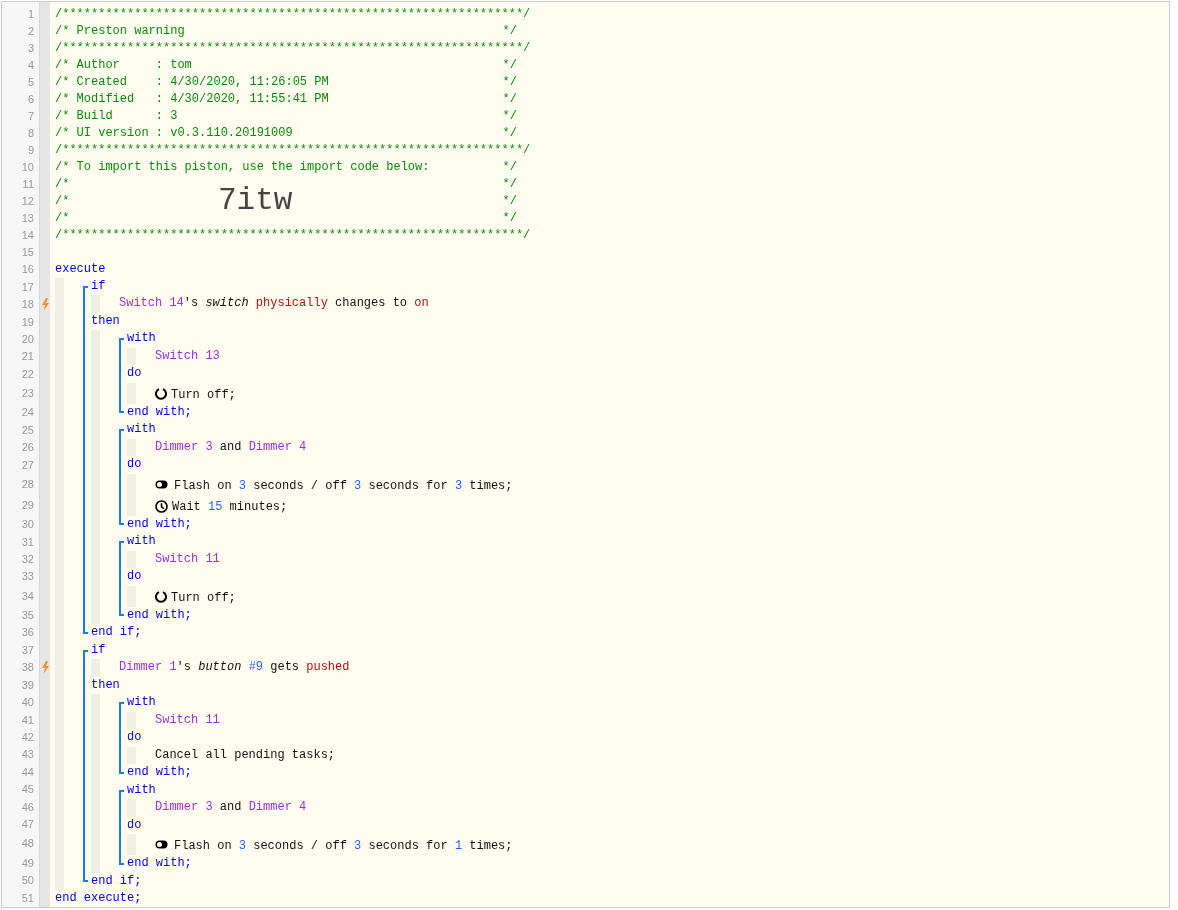 The image size is (1178, 910). Describe the element at coordinates (30, 14) in the screenshot. I see `line-number: 1` at that location.